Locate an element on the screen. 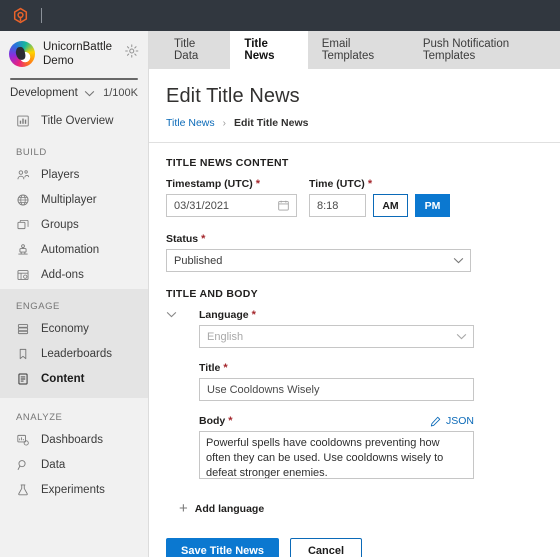  breadcrumb-link-title-news: Title News is located at coordinates (190, 123).